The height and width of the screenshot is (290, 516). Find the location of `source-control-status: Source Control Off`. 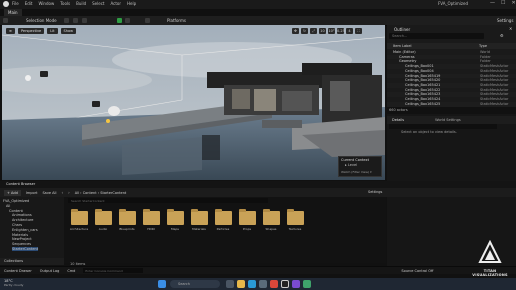

source-control-status: Source Control Off is located at coordinates (417, 271).